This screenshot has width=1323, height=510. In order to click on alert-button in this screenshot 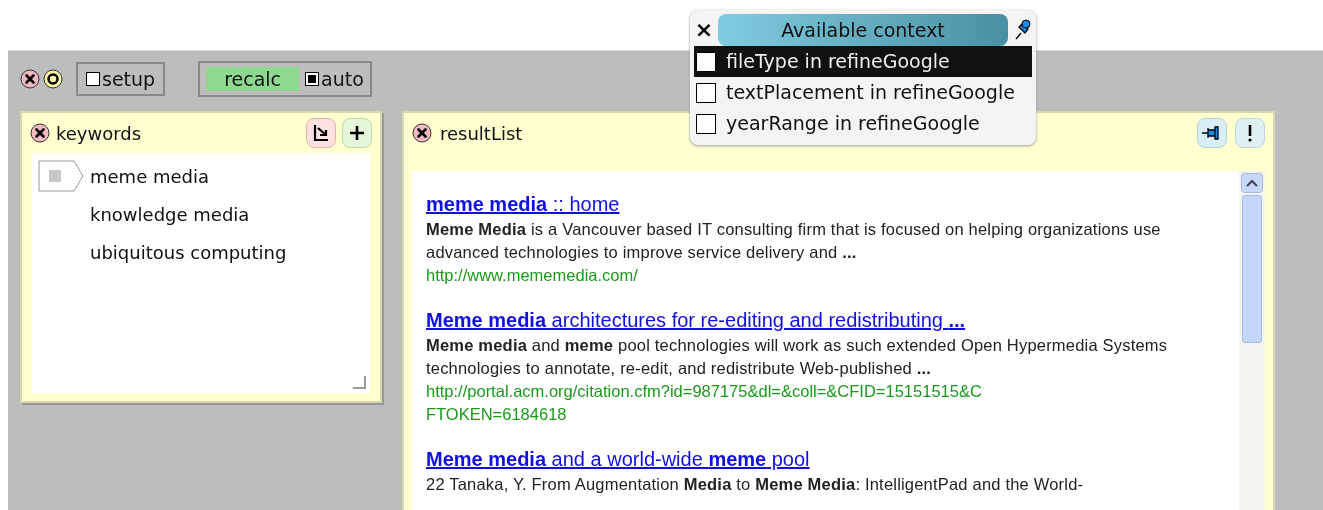, I will do `click(1250, 133)`.